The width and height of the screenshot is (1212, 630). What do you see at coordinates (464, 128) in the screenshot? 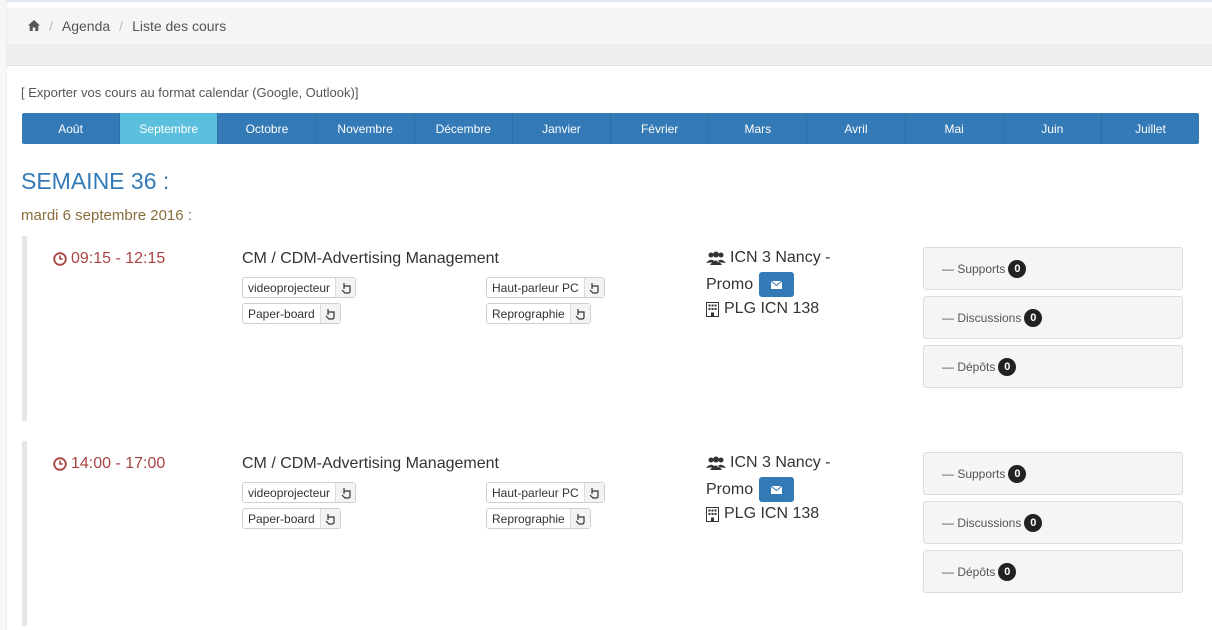
I see `month-tab-decembre: Décembre` at bounding box center [464, 128].